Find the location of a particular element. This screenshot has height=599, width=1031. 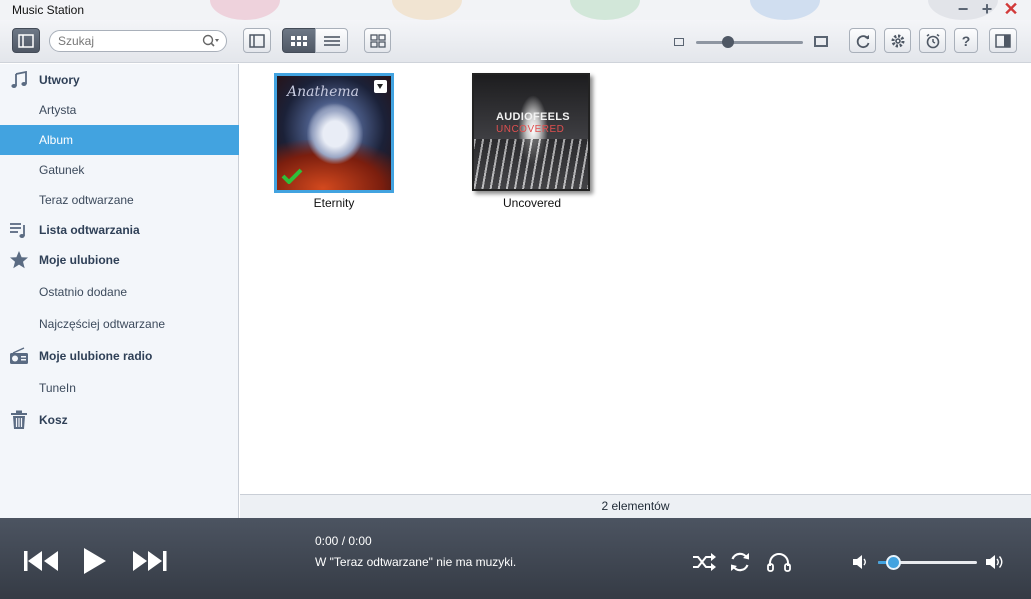

album-tile: Anathema Eternity is located at coordinates (334, 141).